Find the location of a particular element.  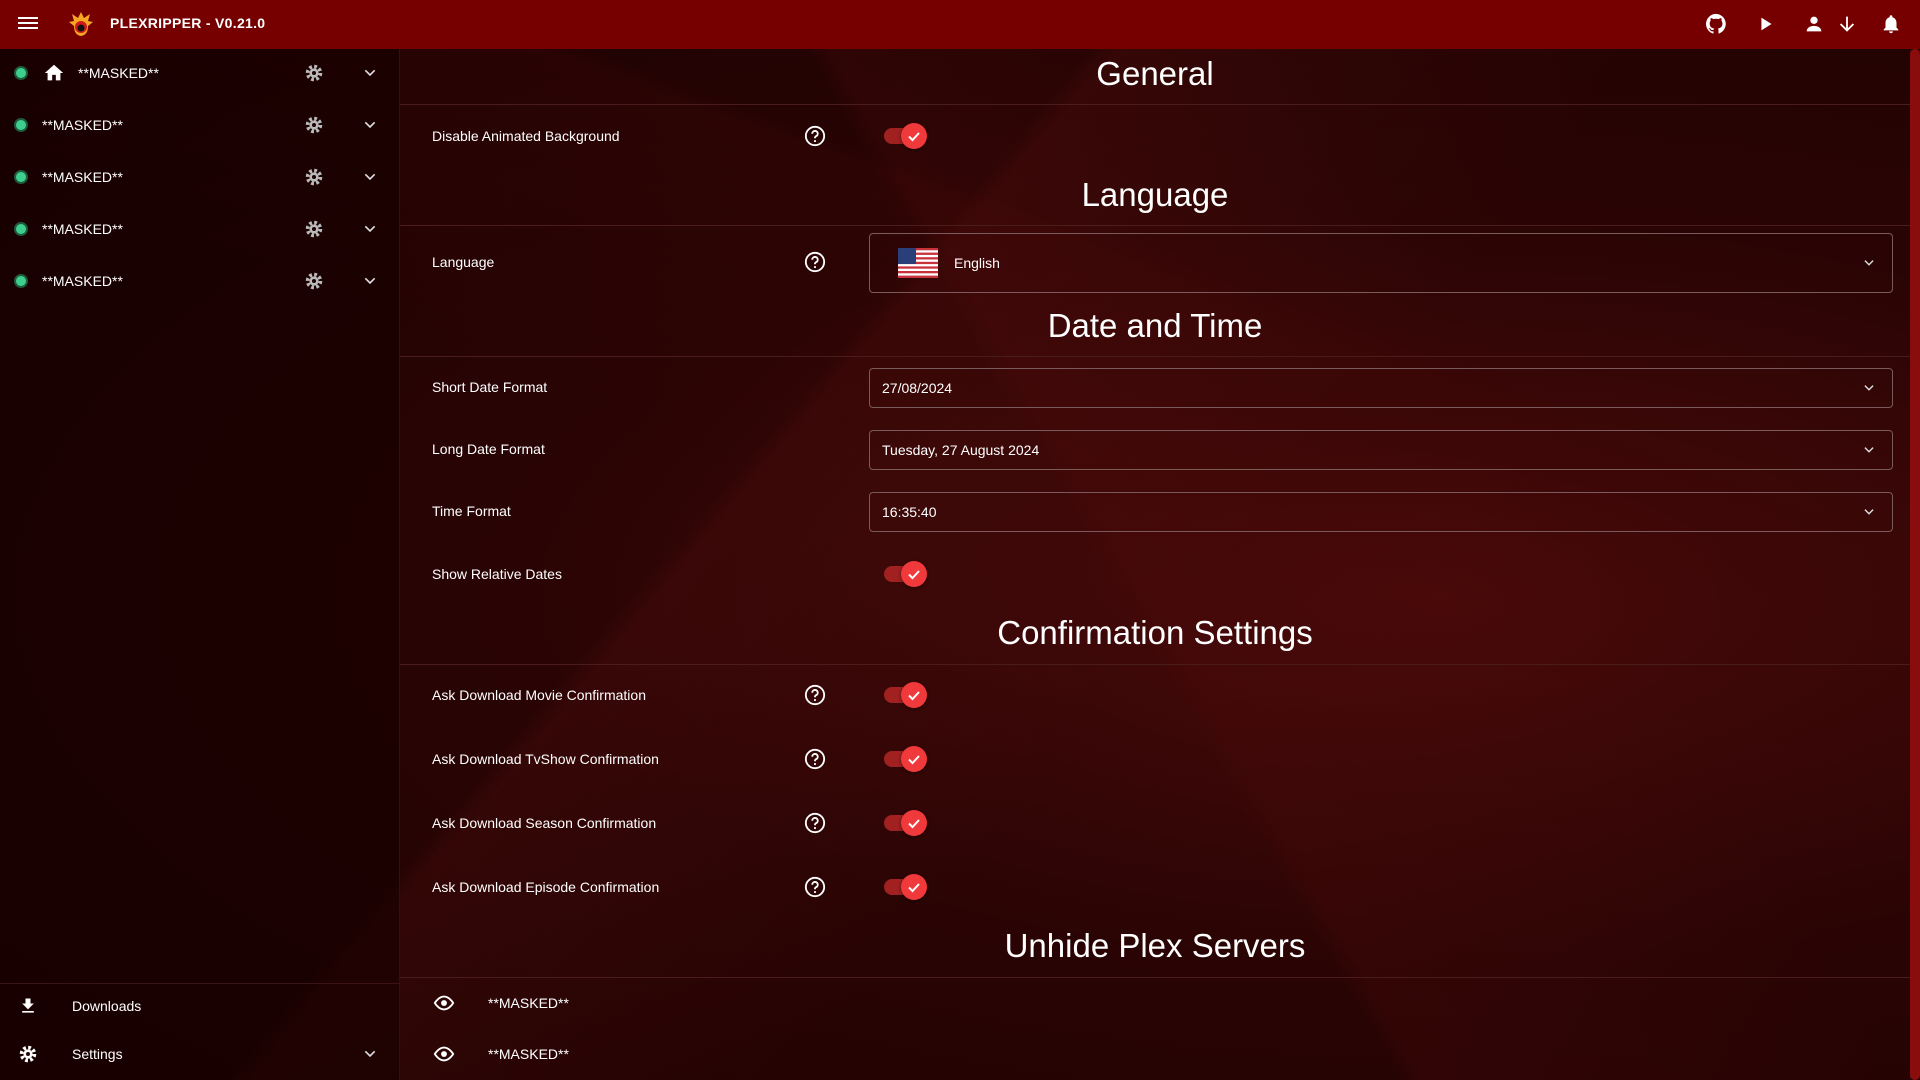

language-select: English is located at coordinates (1381, 263).